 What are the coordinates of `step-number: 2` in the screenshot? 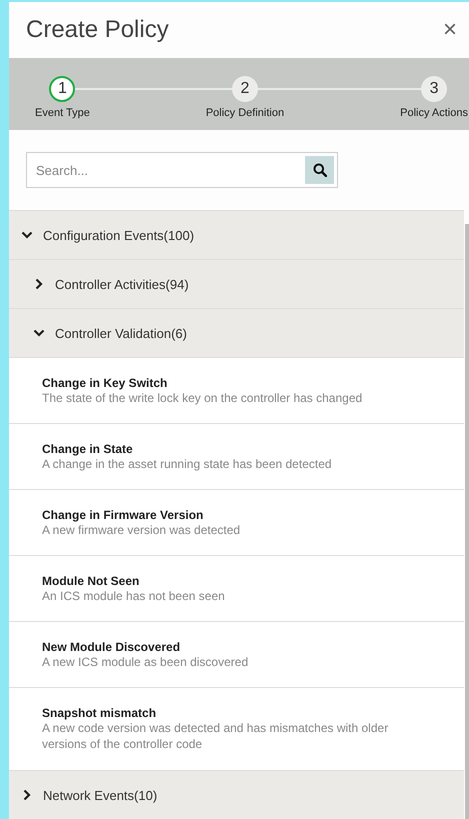 It's located at (245, 89).